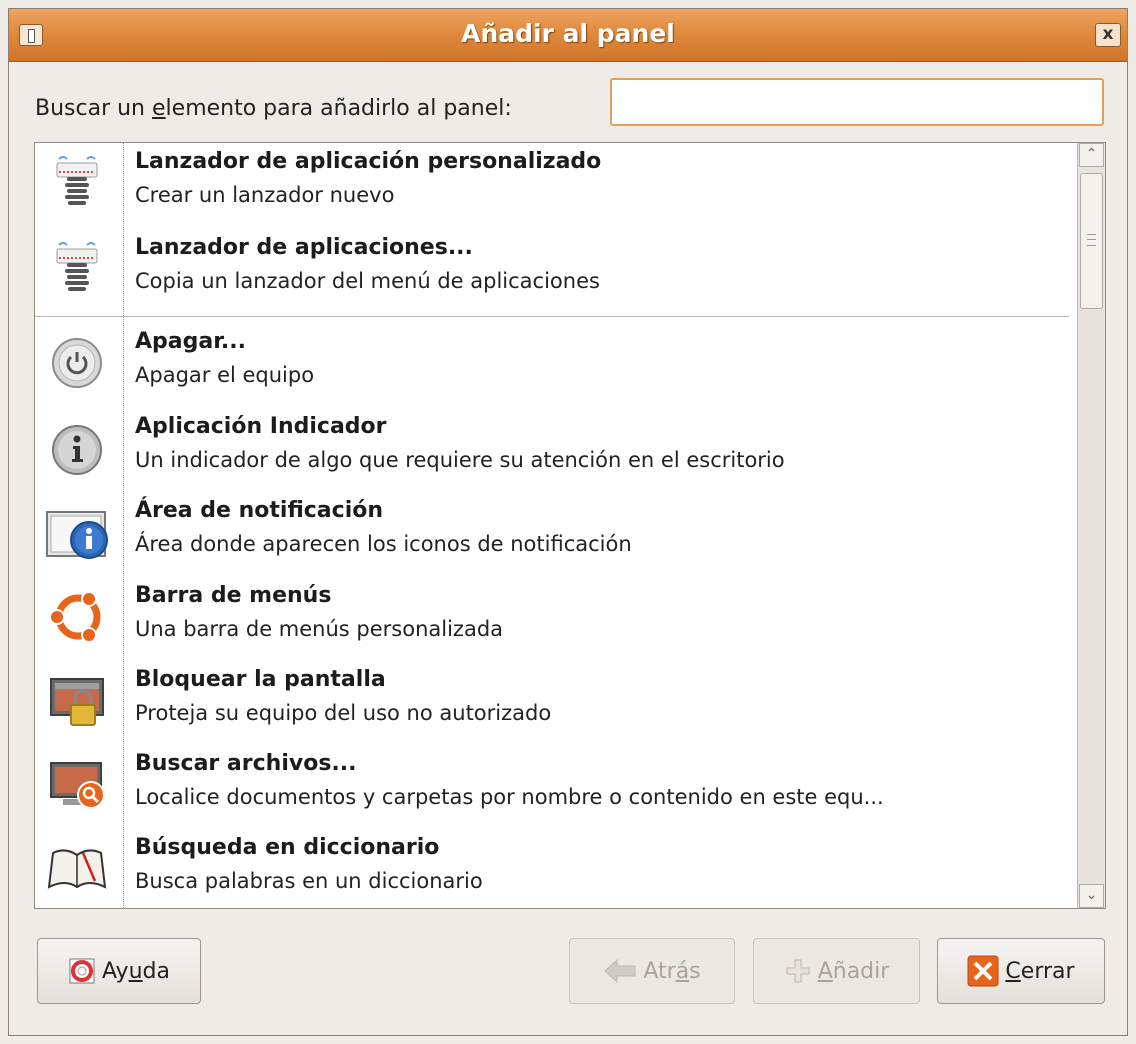  Describe the element at coordinates (695, 971) in the screenshot. I see `back-label-after: s` at that location.